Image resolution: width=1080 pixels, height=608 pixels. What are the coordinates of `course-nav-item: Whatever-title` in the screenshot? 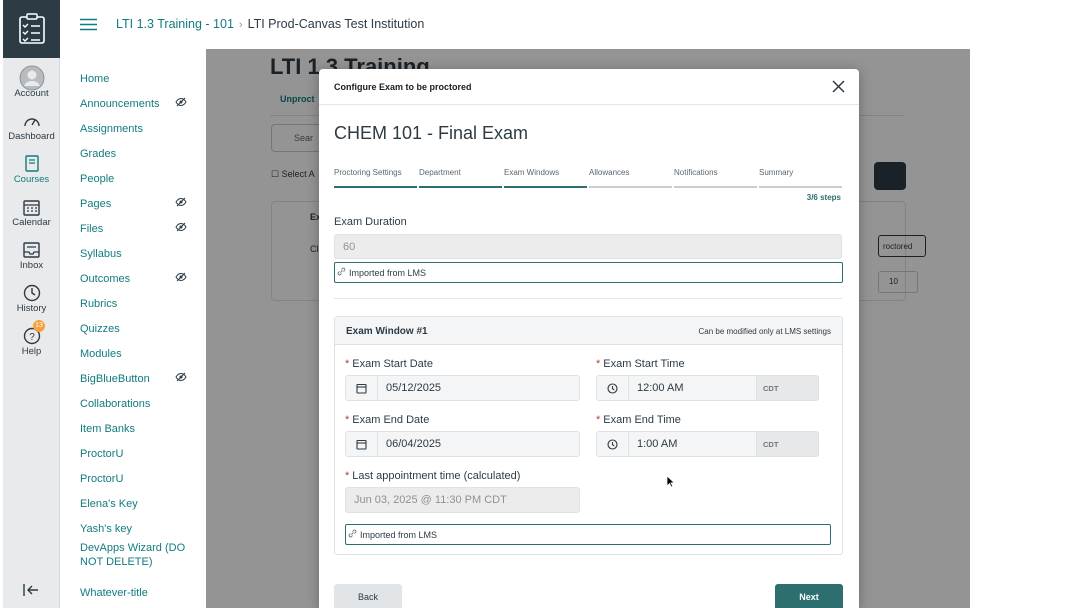 It's located at (133, 592).